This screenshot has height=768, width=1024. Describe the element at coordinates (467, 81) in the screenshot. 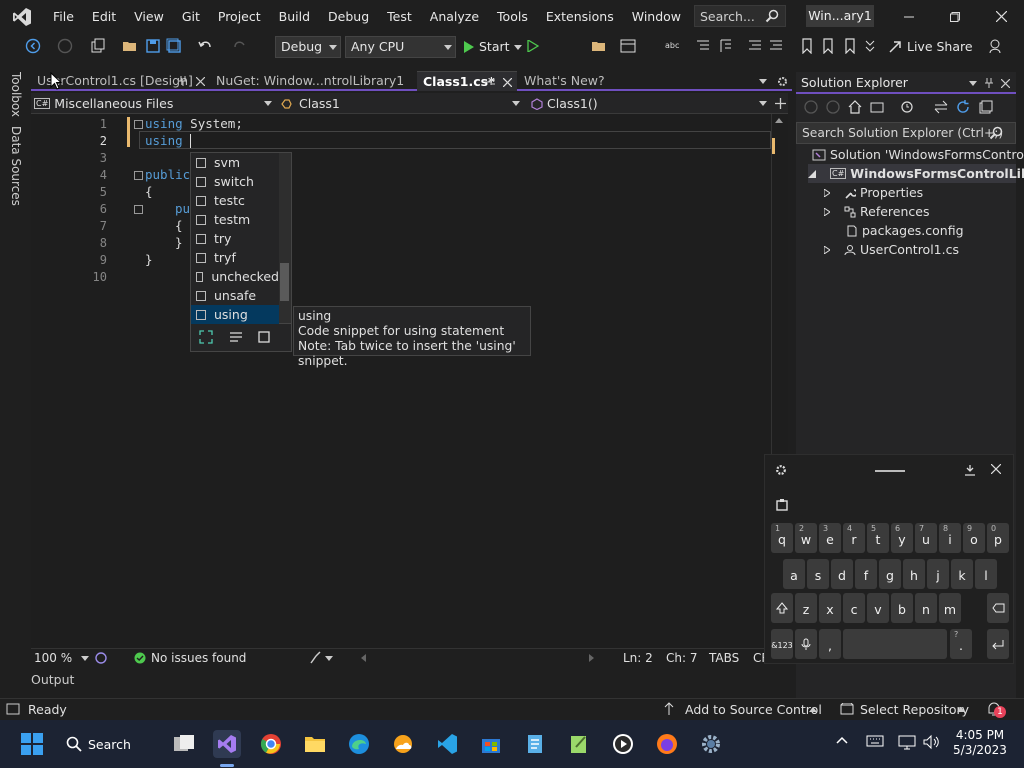

I see `tab-class1: Class1.cs*` at that location.